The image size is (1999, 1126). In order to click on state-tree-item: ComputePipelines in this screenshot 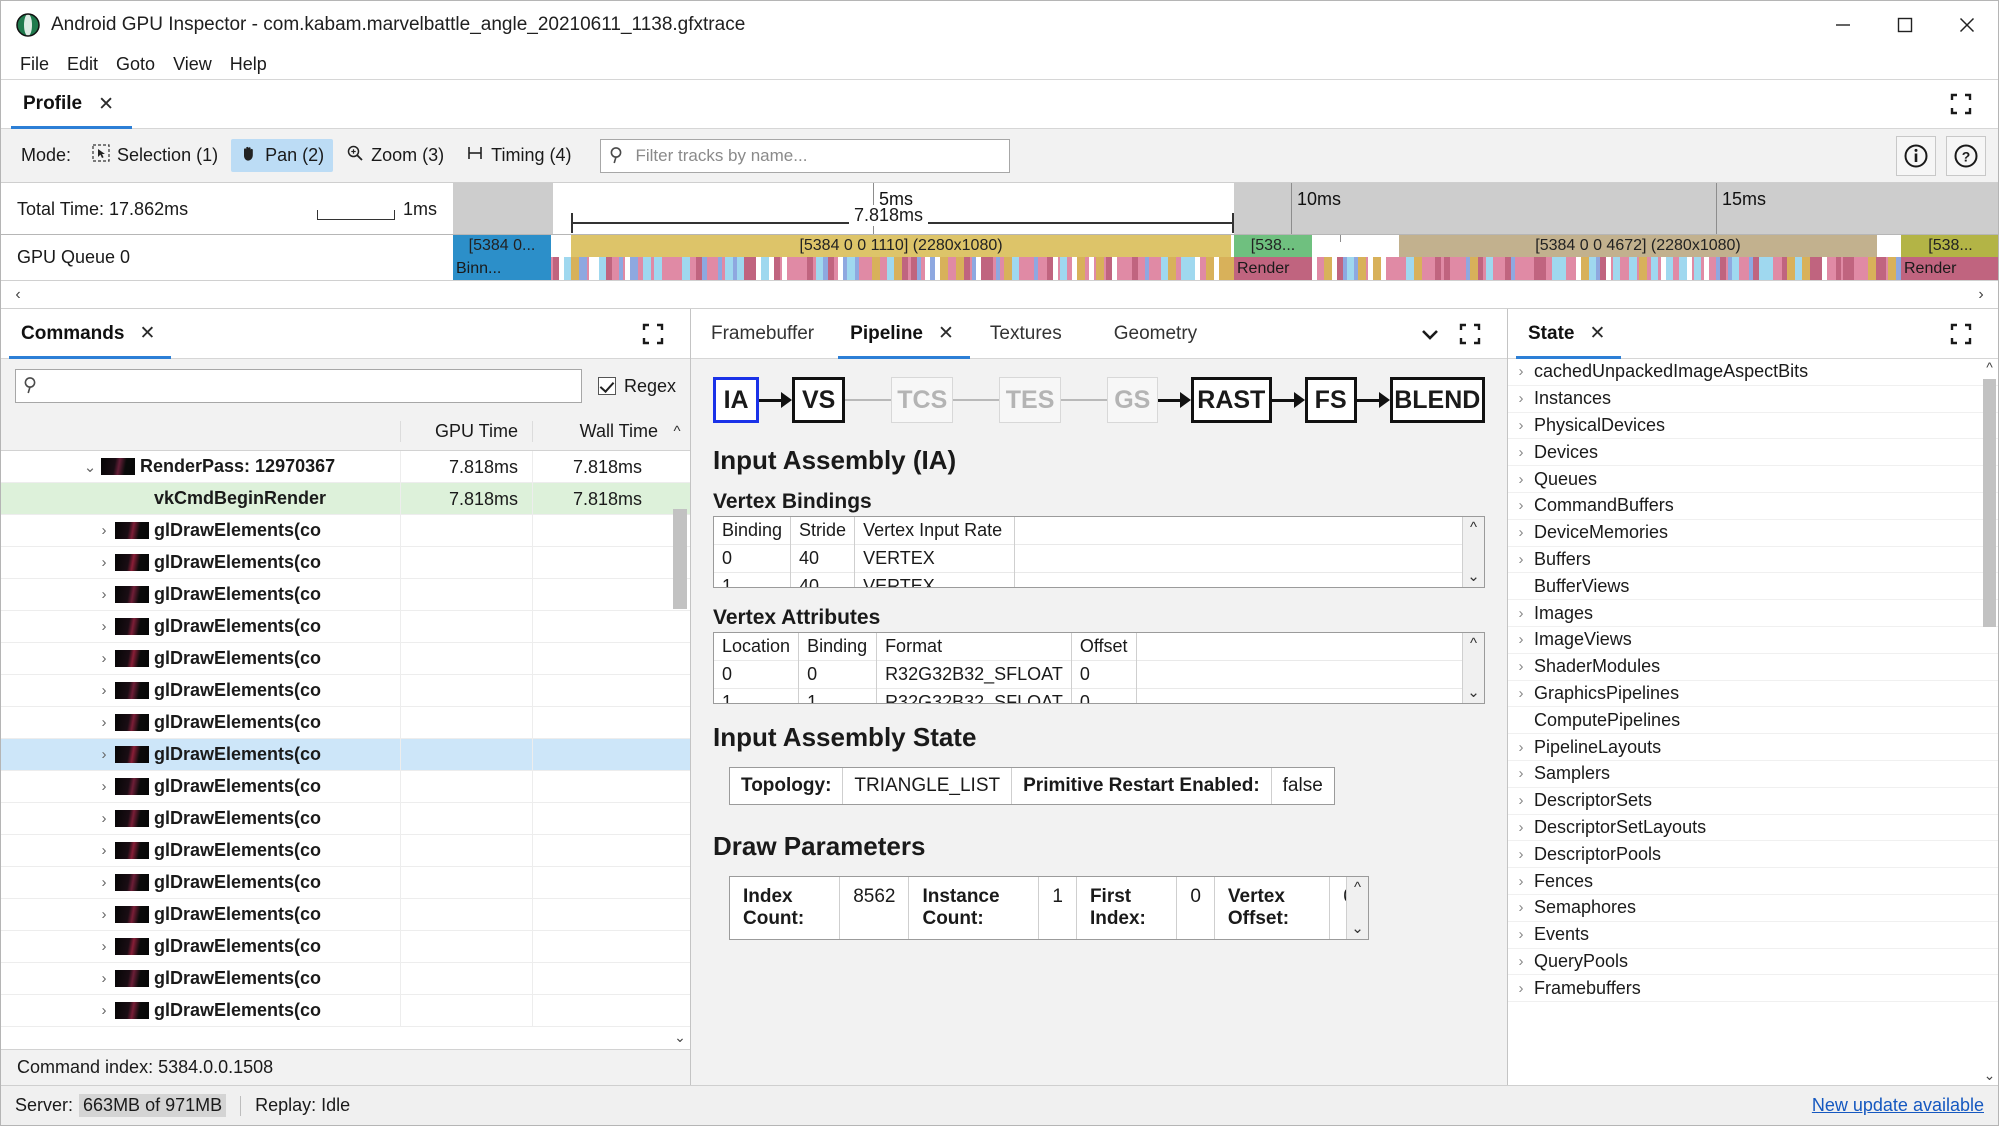, I will do `click(1753, 721)`.